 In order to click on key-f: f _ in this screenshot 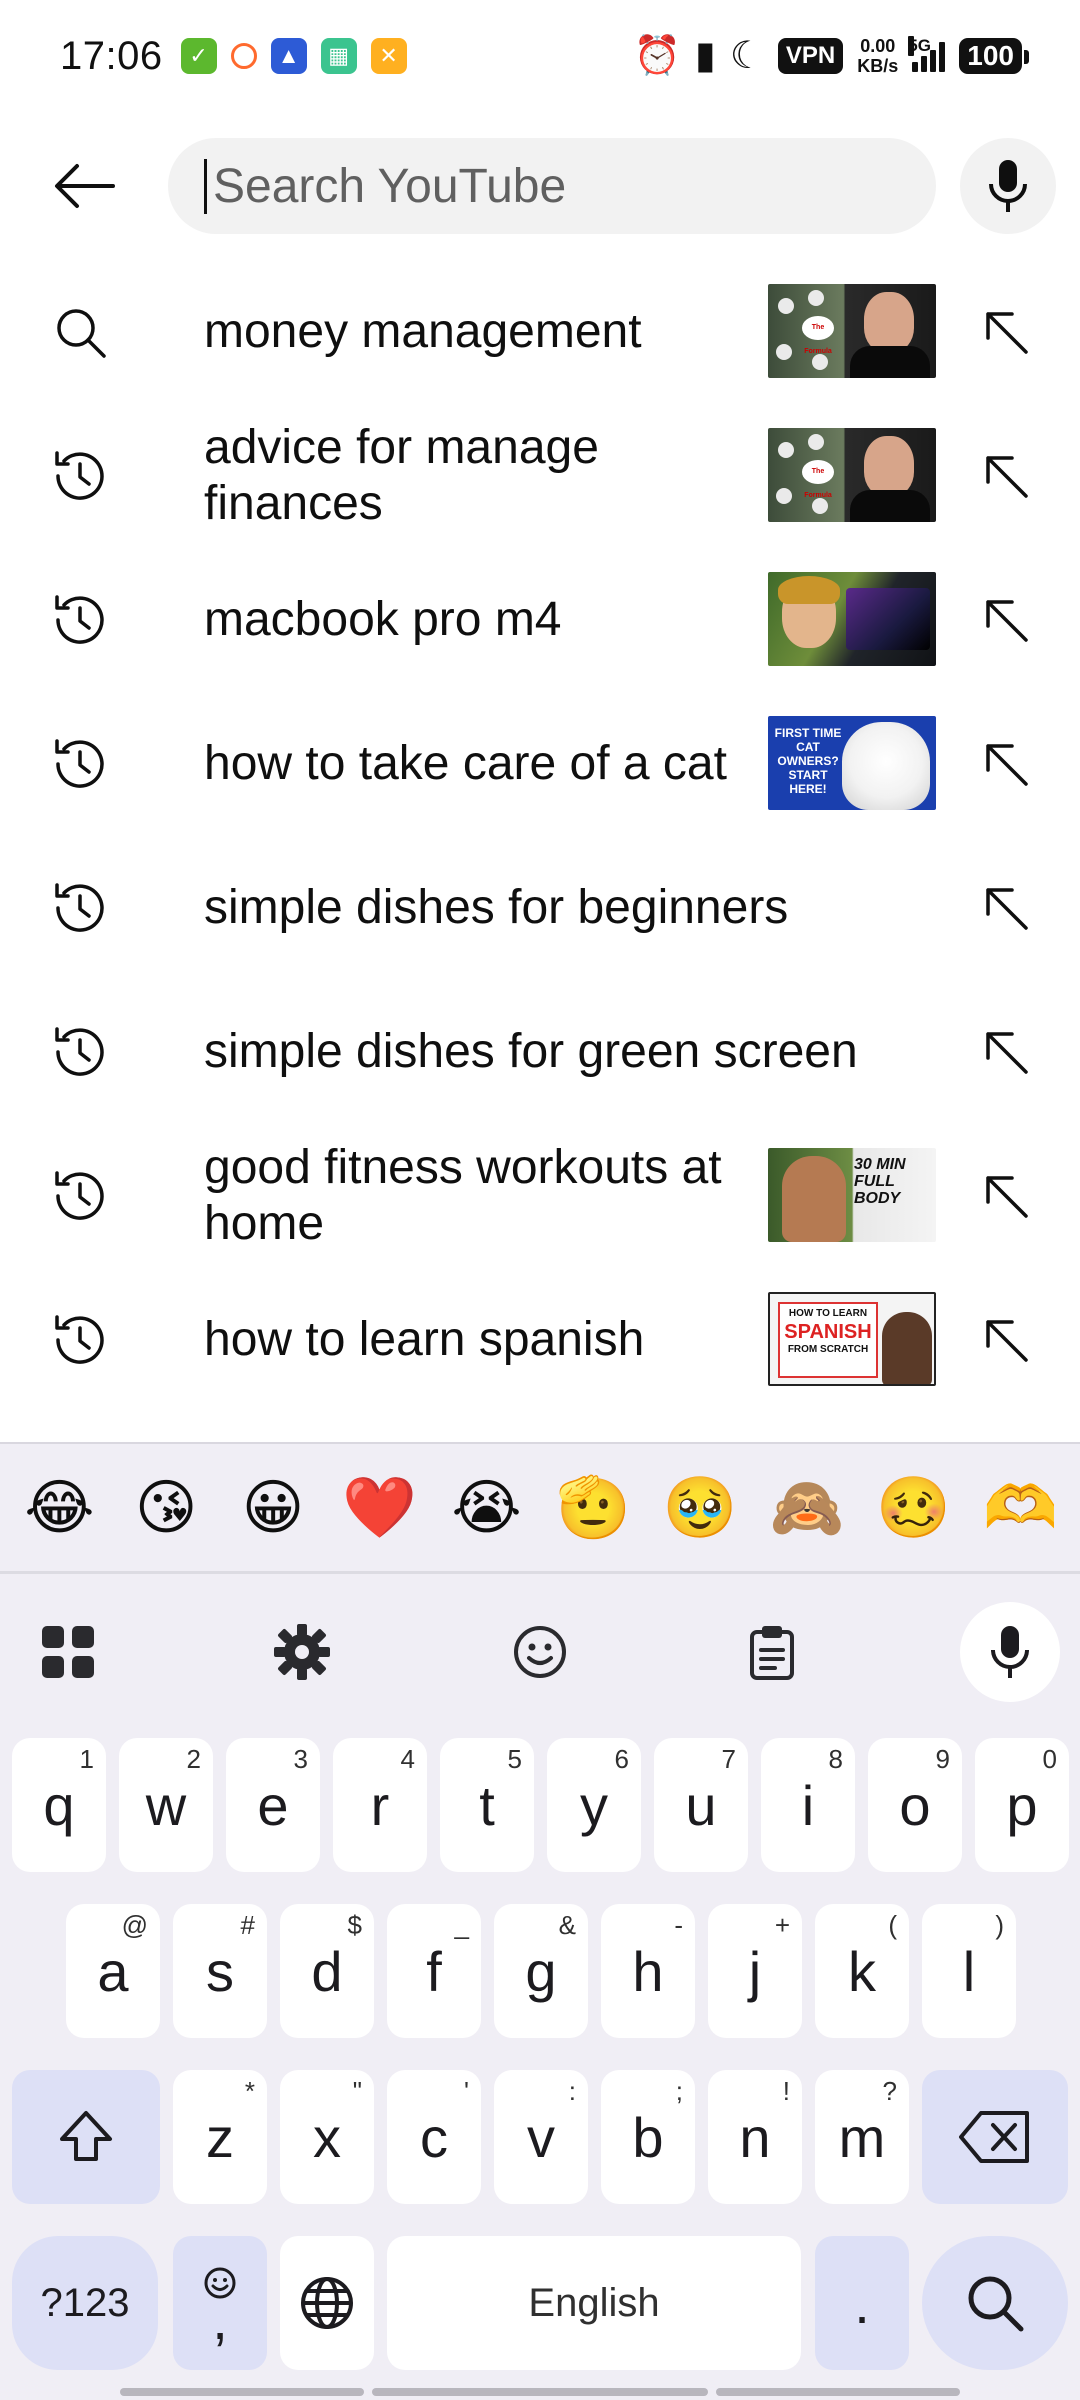, I will do `click(434, 1971)`.